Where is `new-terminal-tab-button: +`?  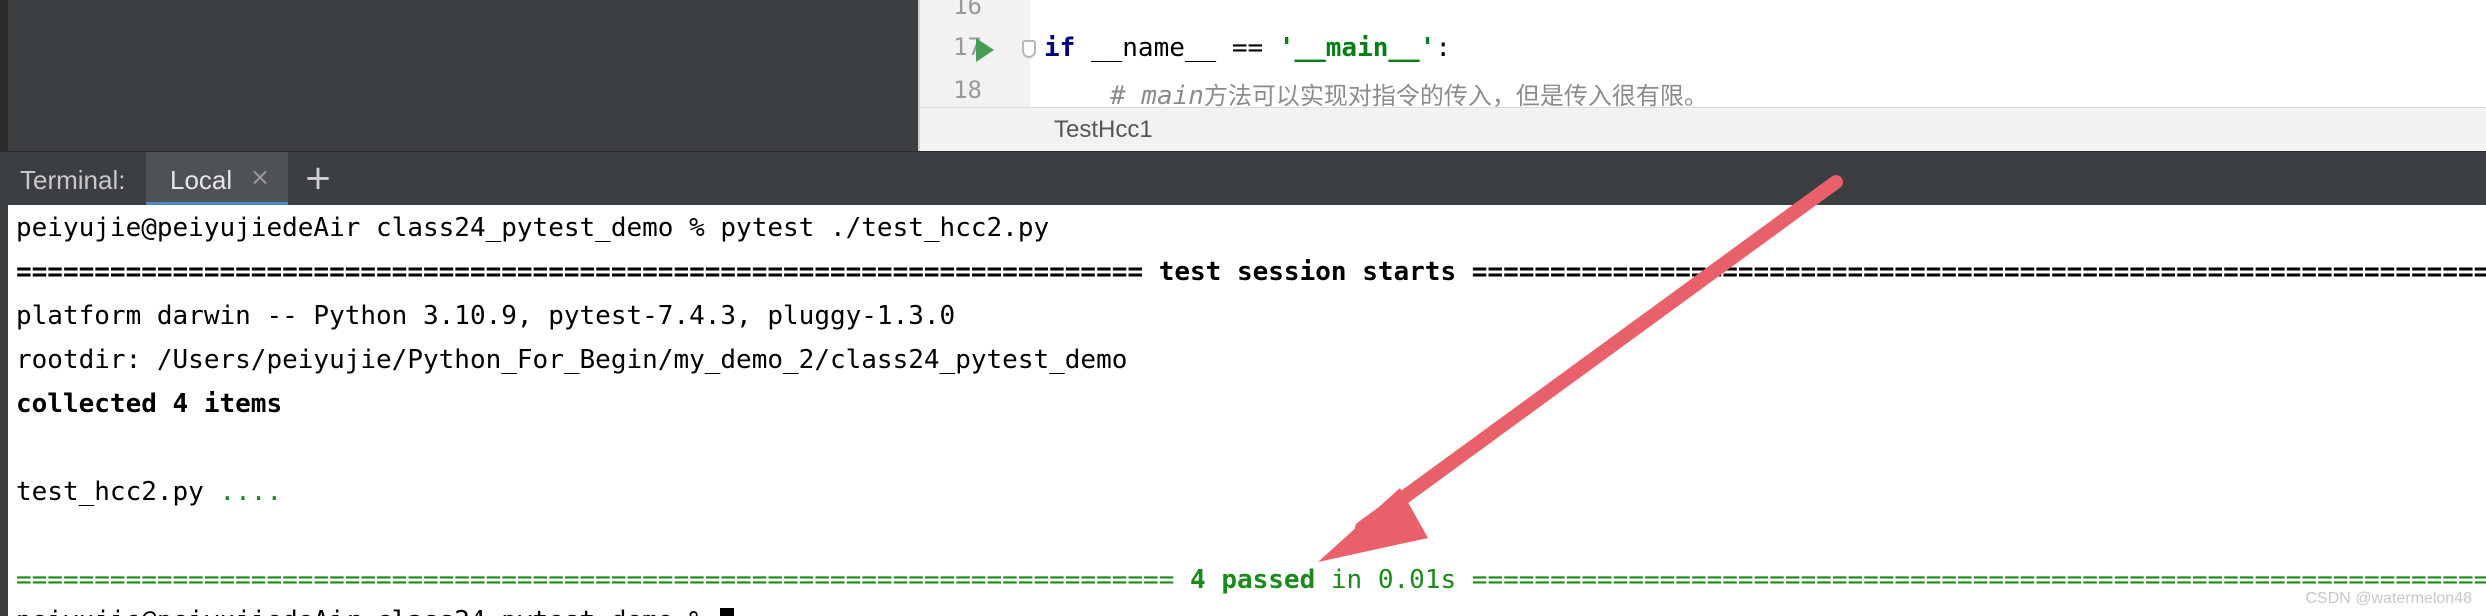 new-terminal-tab-button: + is located at coordinates (318, 178).